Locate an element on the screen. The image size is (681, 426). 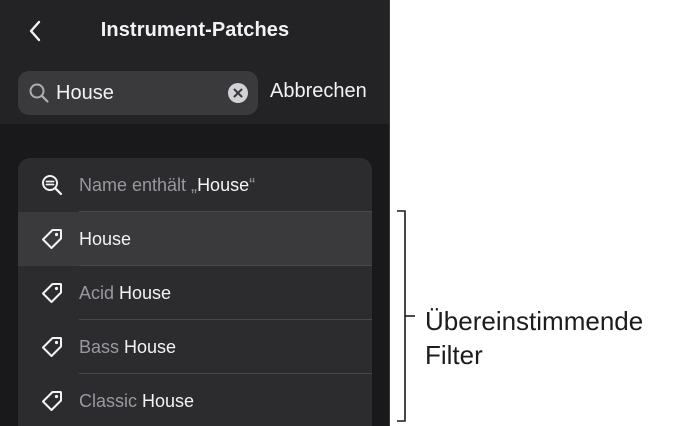
search-field is located at coordinates (138, 93).